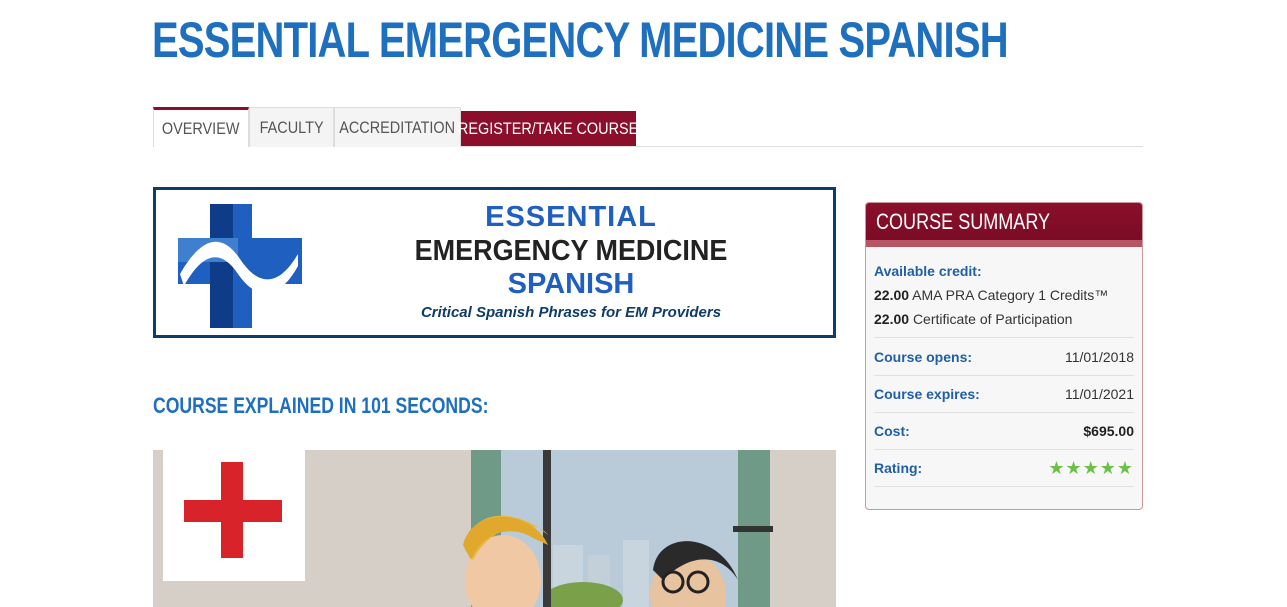 This screenshot has width=1287, height=607. Describe the element at coordinates (571, 251) in the screenshot. I see `banner-title-line2: EMERGENCY MEDICINE` at that location.